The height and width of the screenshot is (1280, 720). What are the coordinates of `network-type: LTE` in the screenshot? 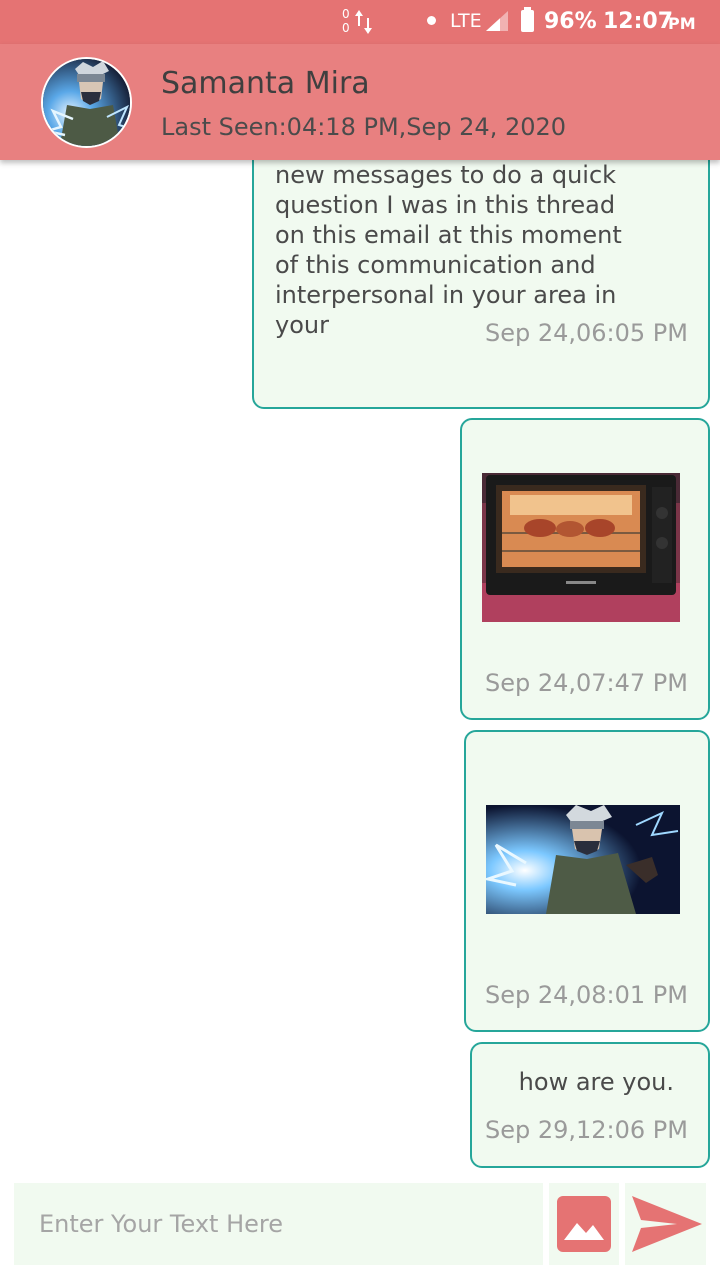 It's located at (466, 21).